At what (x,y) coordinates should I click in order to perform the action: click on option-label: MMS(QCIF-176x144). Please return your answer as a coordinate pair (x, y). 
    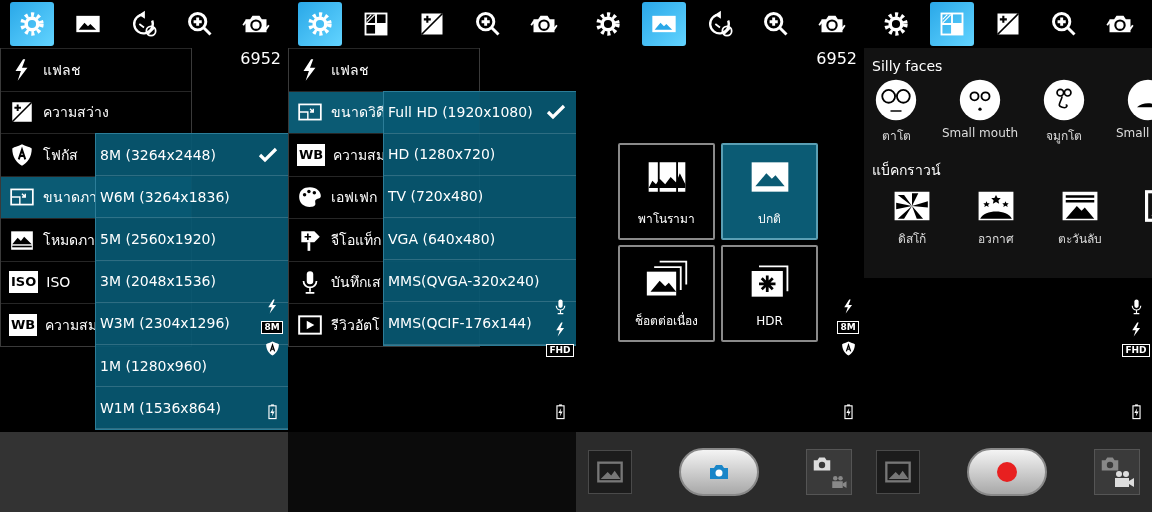
    Looking at the image, I should click on (460, 323).